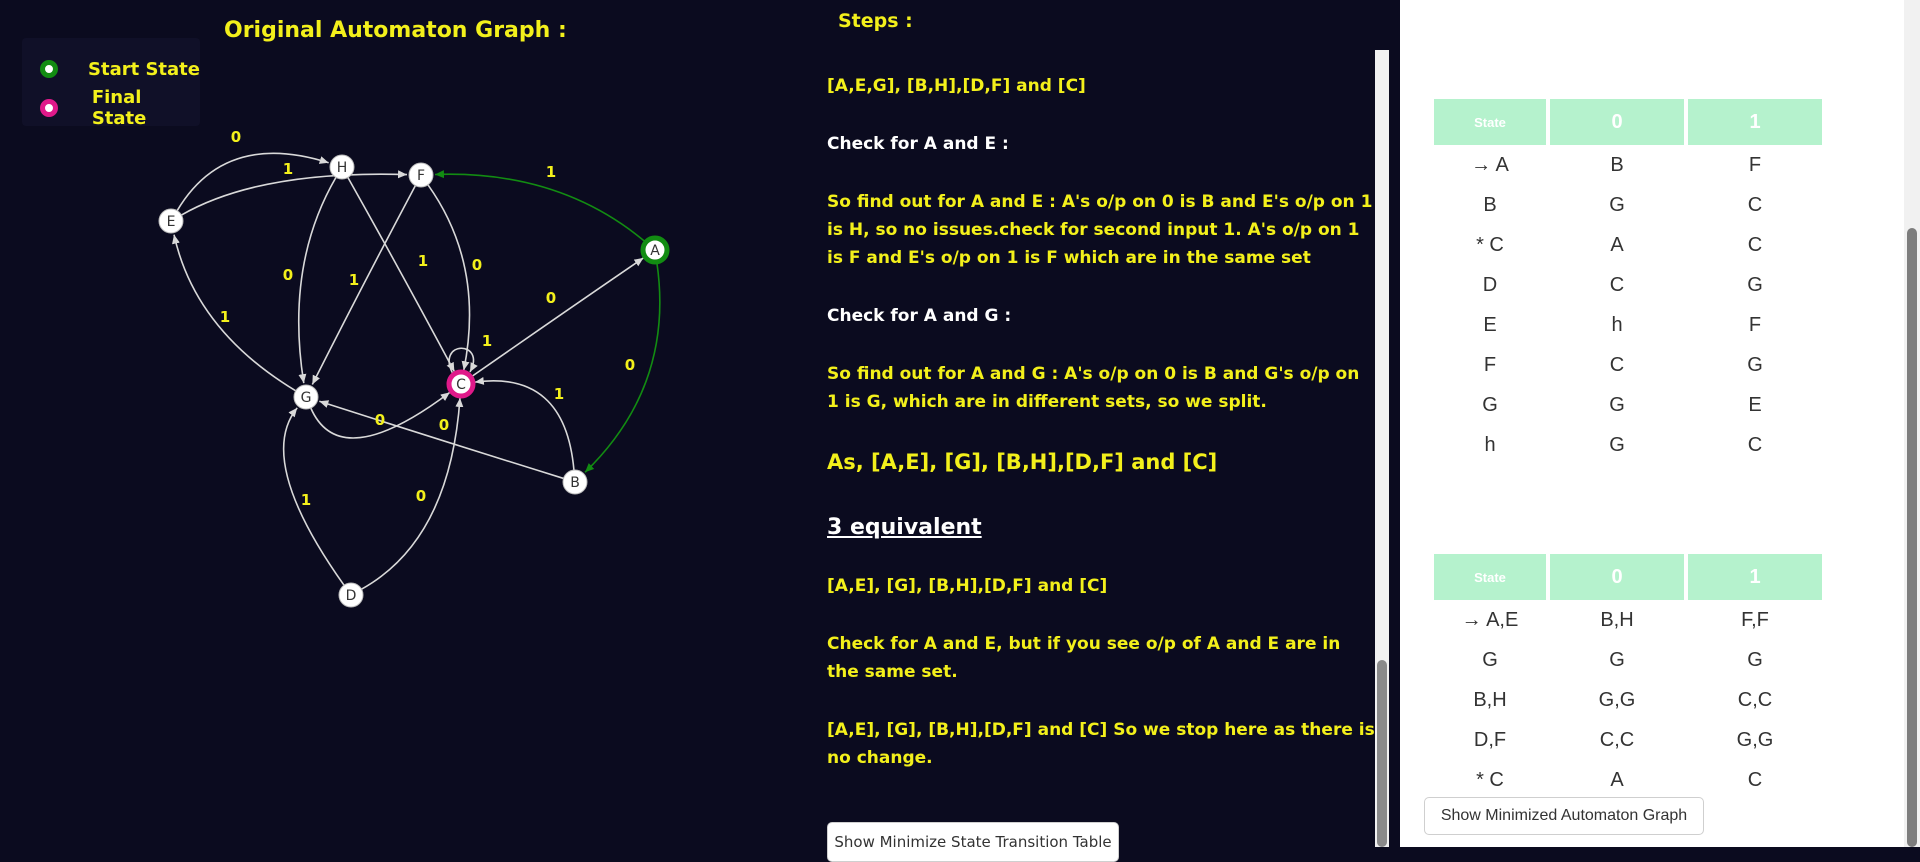  I want to click on state-node-C: C, so click(461, 384).